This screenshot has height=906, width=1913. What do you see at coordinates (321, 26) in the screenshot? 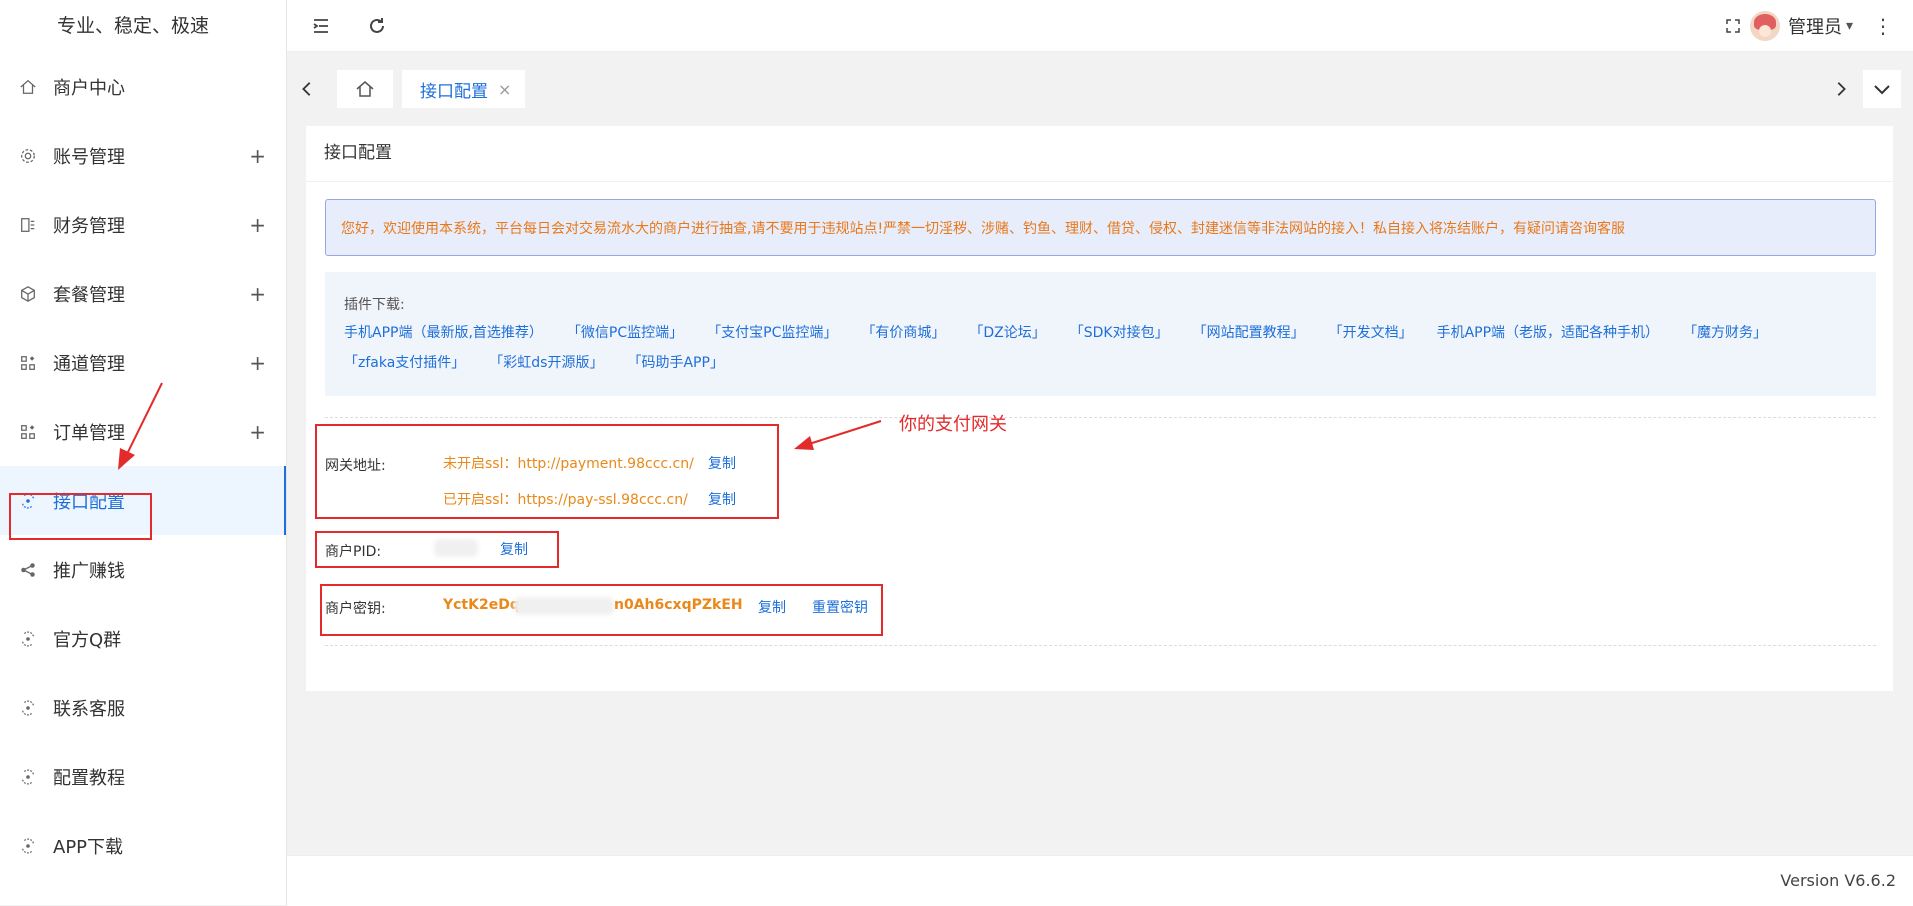
I see `collapse-menu-icon` at bounding box center [321, 26].